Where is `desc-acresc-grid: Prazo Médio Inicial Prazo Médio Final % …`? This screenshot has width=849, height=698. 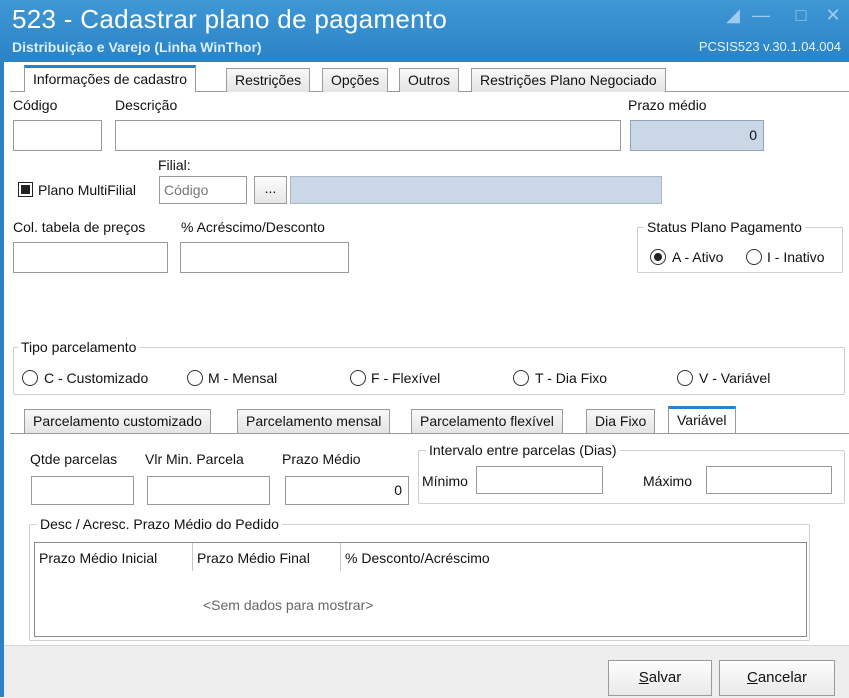 desc-acresc-grid: Prazo Médio Inicial Prazo Médio Final % … is located at coordinates (420, 589).